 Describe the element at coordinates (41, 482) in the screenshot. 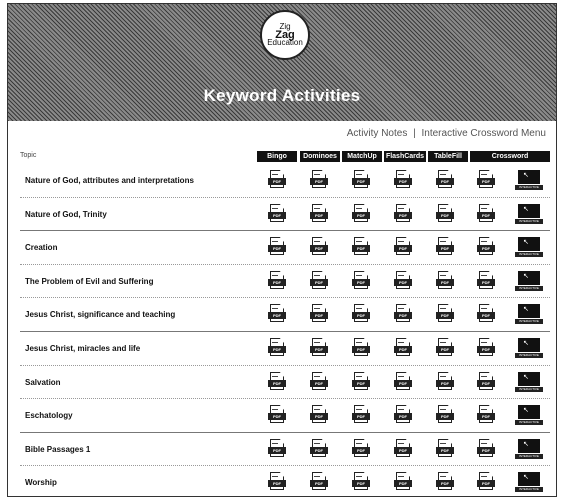

I see `row-topic: Worship` at that location.